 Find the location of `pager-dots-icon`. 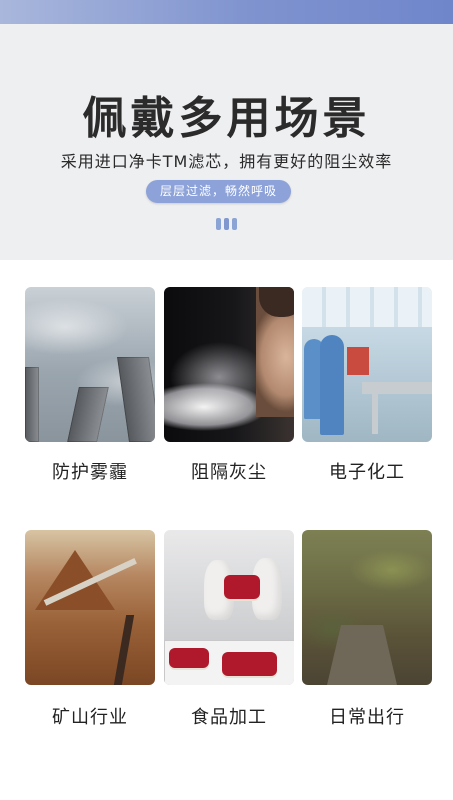

pager-dots-icon is located at coordinates (226, 224).